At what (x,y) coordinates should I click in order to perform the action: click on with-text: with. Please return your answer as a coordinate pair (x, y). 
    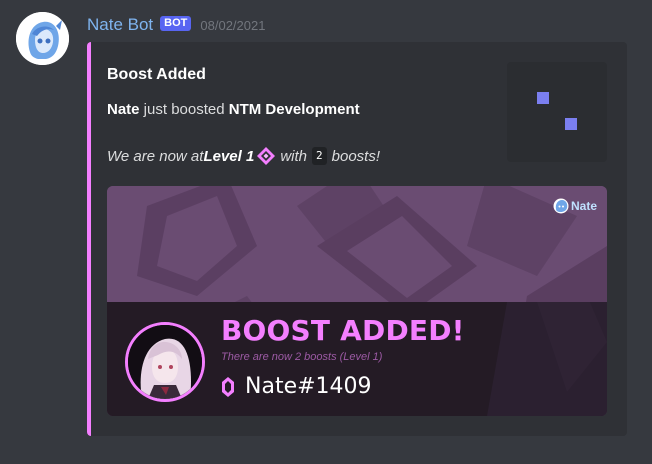
    Looking at the image, I should click on (294, 156).